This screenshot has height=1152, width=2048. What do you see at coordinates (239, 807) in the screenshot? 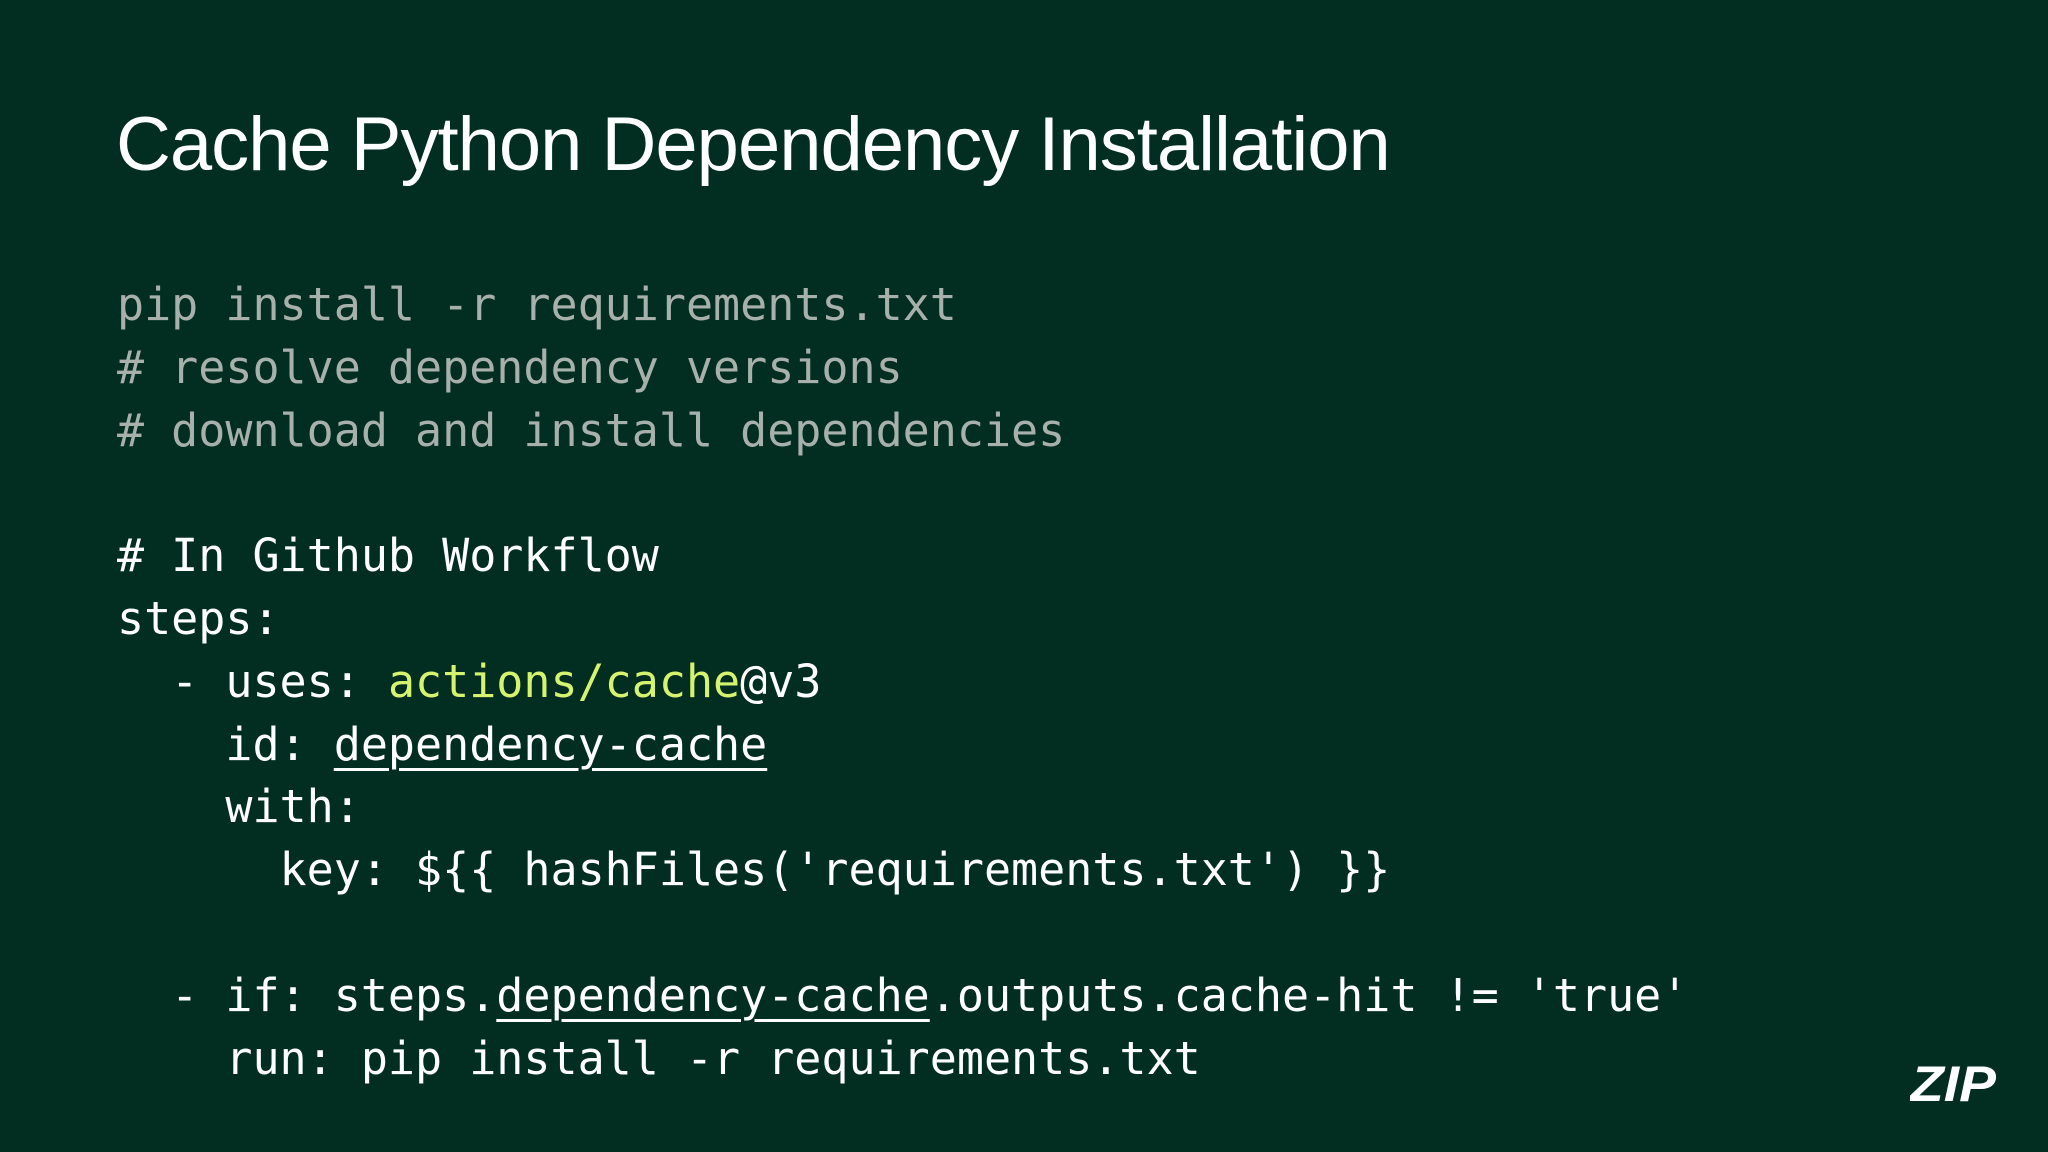
I see `code-line-with: with:` at bounding box center [239, 807].